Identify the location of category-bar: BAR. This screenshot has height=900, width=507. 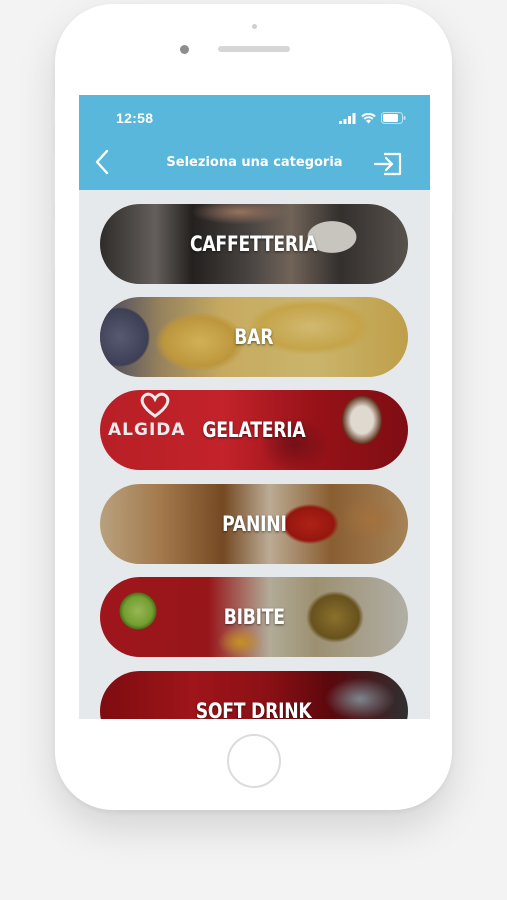
(254, 337).